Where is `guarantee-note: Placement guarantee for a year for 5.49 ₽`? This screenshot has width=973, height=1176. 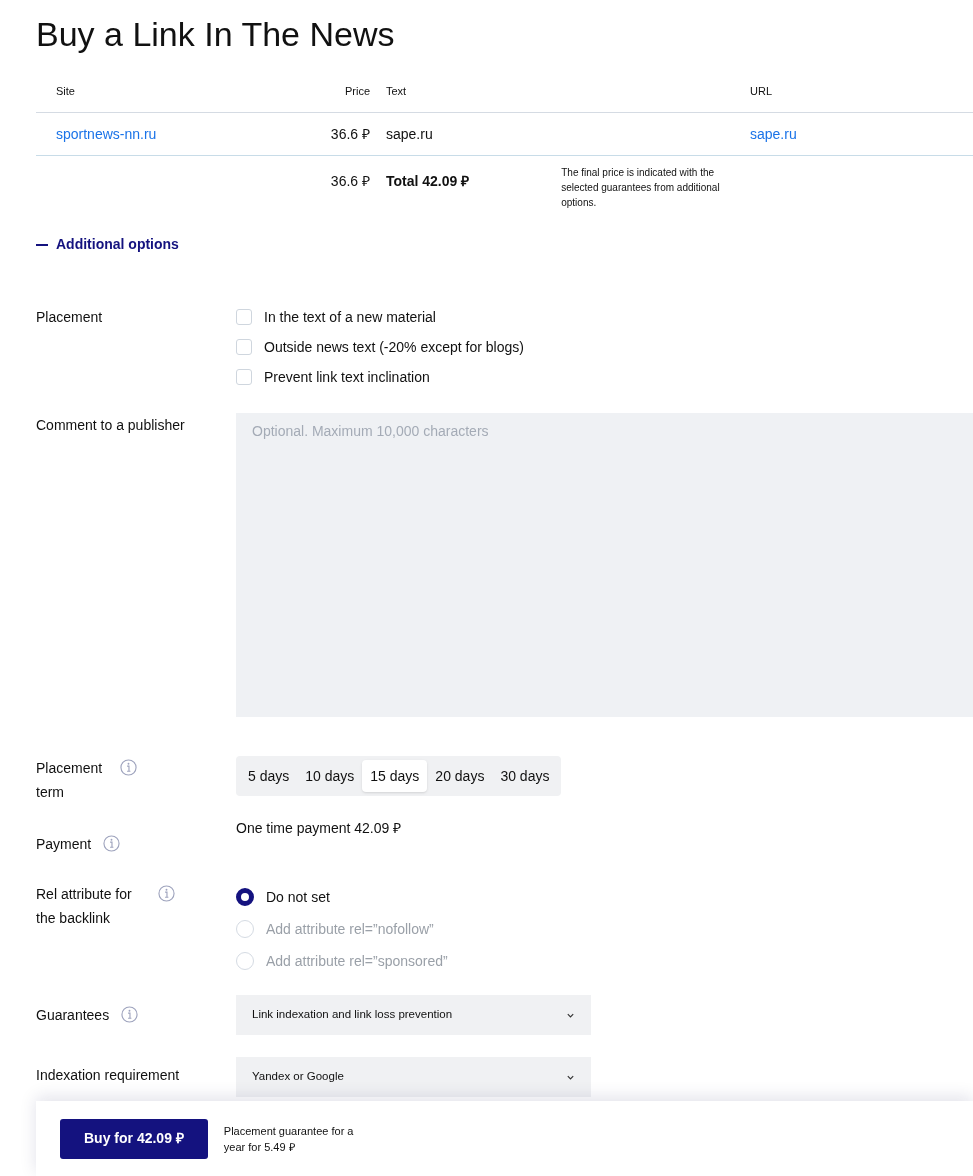 guarantee-note: Placement guarantee for a year for 5.49 ₽ is located at coordinates (288, 1139).